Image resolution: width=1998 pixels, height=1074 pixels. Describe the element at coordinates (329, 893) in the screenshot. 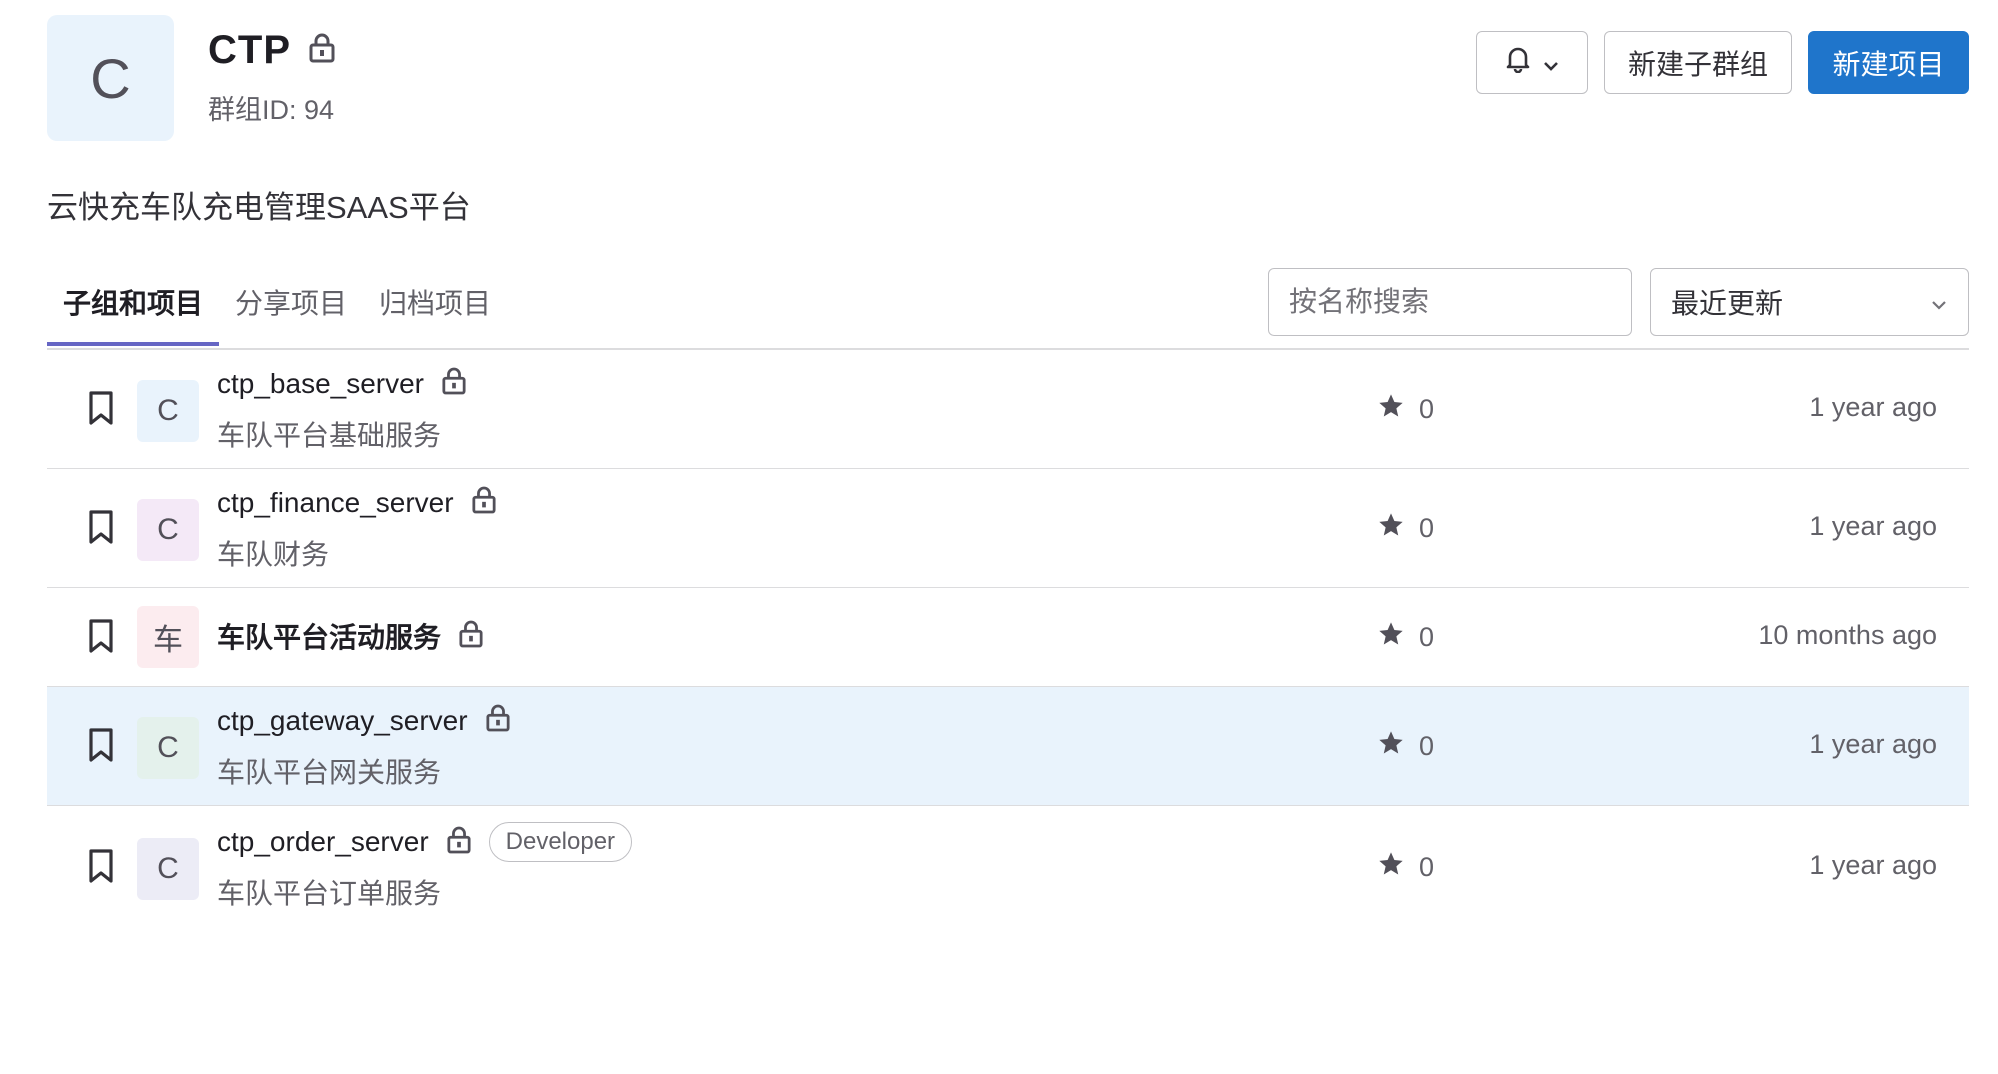

I see `project-description: 车队平台订单服务` at that location.